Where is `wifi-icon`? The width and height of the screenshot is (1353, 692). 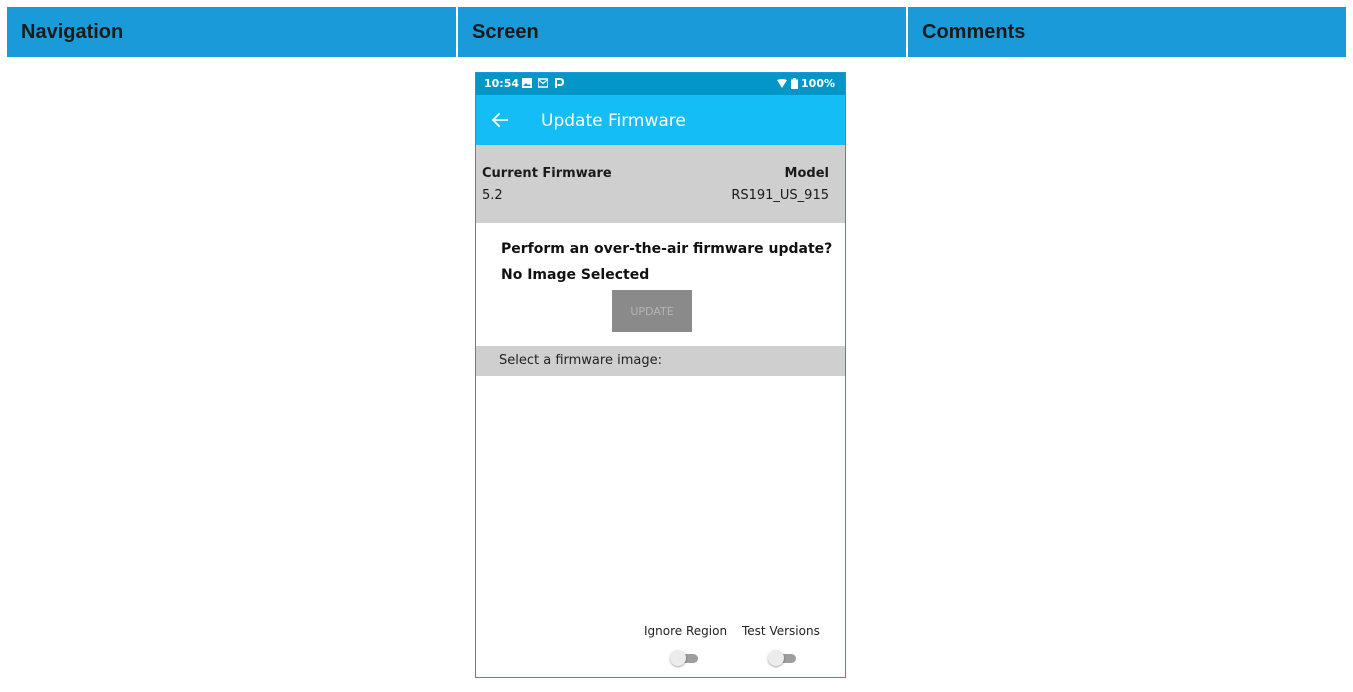
wifi-icon is located at coordinates (782, 83).